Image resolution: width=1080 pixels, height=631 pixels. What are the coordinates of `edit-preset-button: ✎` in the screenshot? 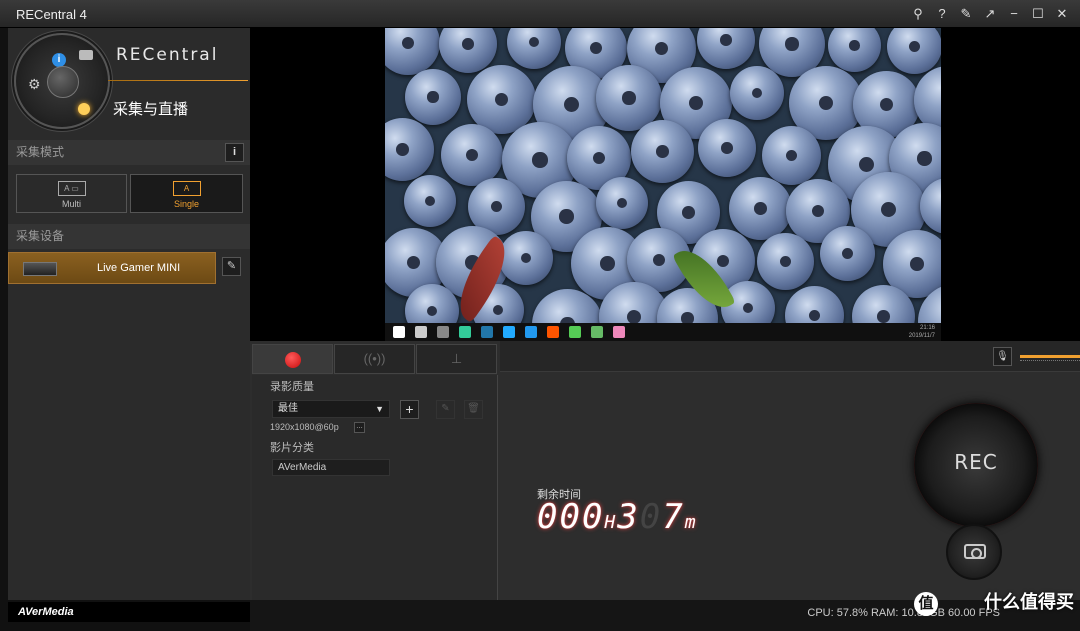 It's located at (445, 409).